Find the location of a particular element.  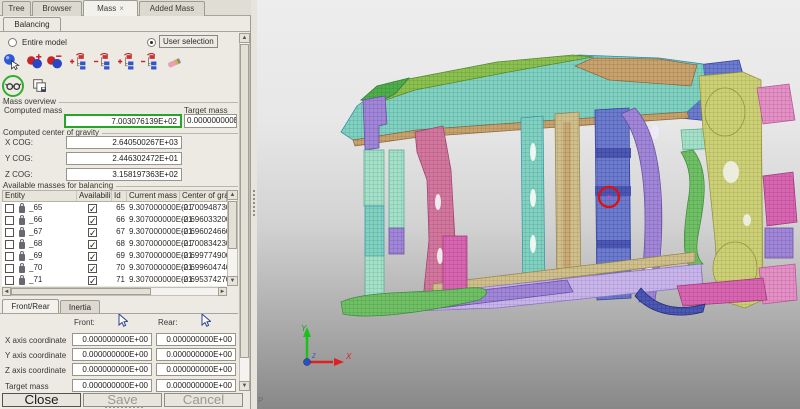

table-row: _65 65 9.307000000E-01 (2.700948730E+0 is located at coordinates (114, 208).